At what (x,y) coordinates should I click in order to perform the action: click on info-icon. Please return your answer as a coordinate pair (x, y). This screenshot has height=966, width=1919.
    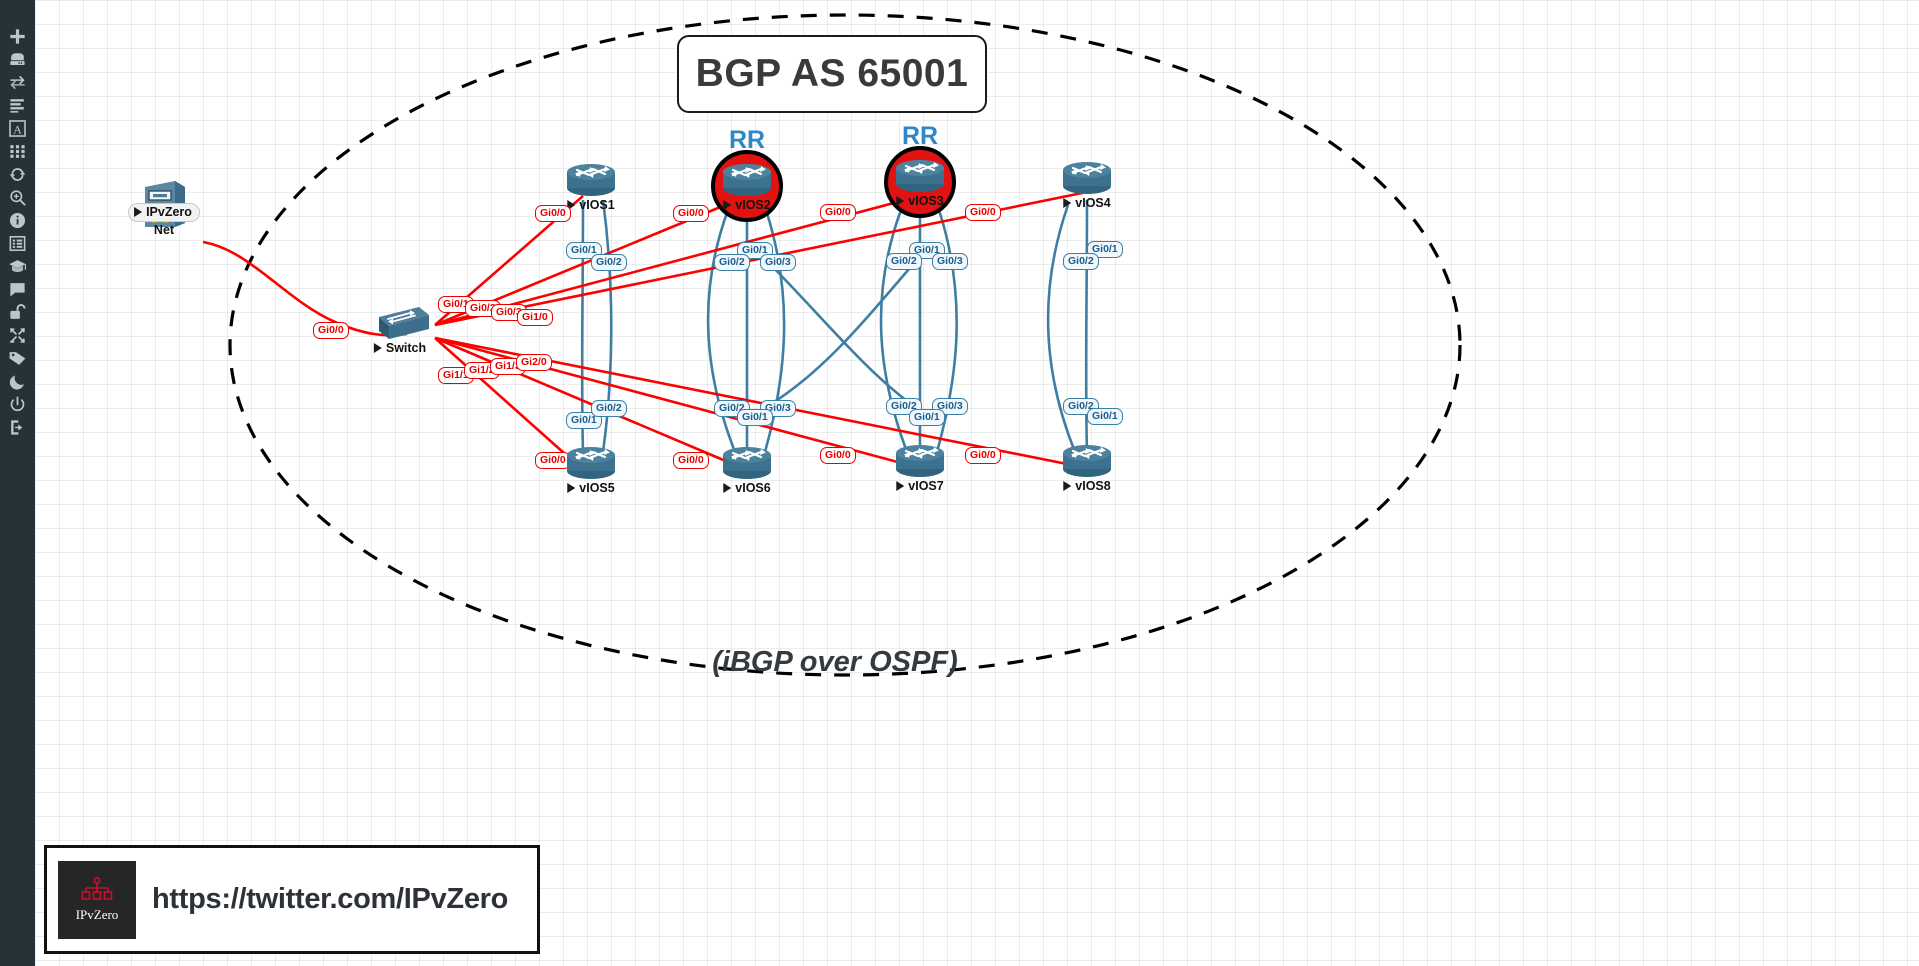
    Looking at the image, I should click on (17, 220).